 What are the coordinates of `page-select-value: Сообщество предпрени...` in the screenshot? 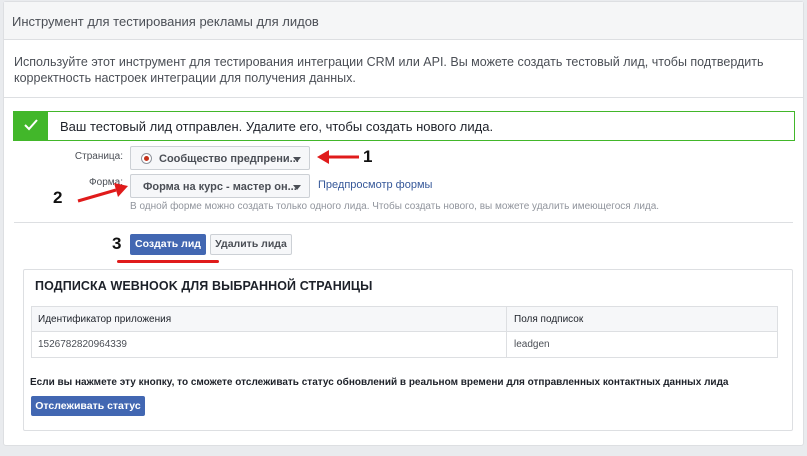 It's located at (229, 159).